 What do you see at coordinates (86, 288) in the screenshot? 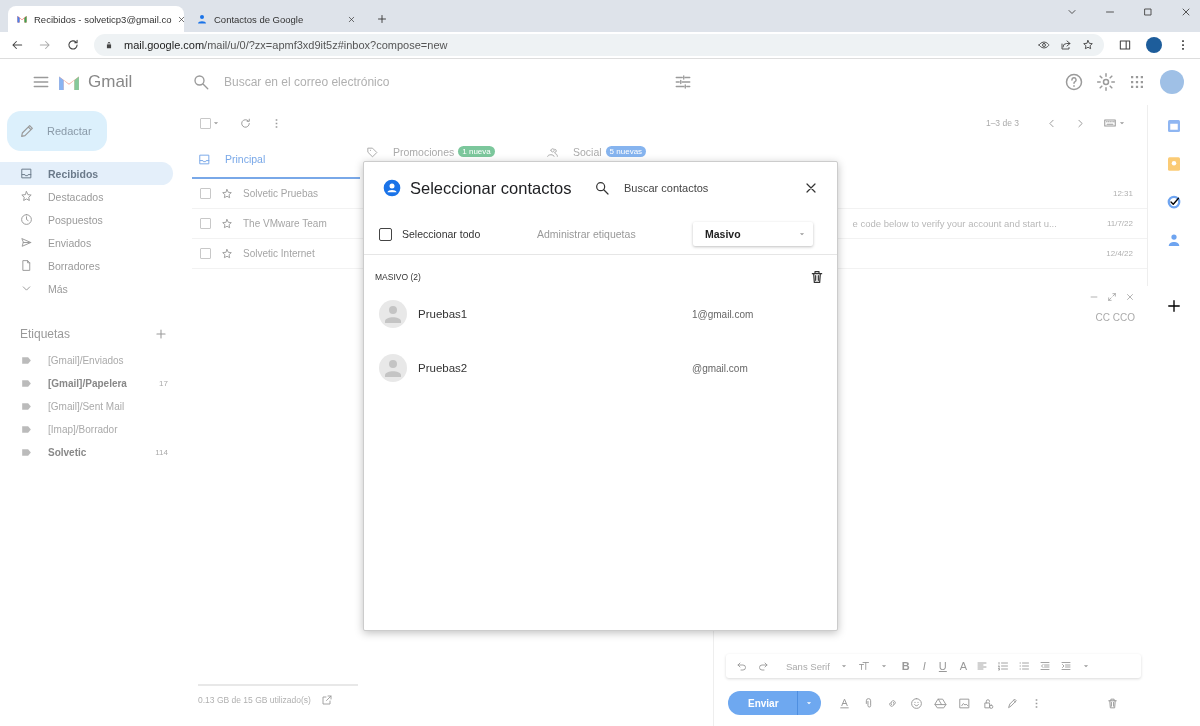
I see `nav-item: Más` at bounding box center [86, 288].